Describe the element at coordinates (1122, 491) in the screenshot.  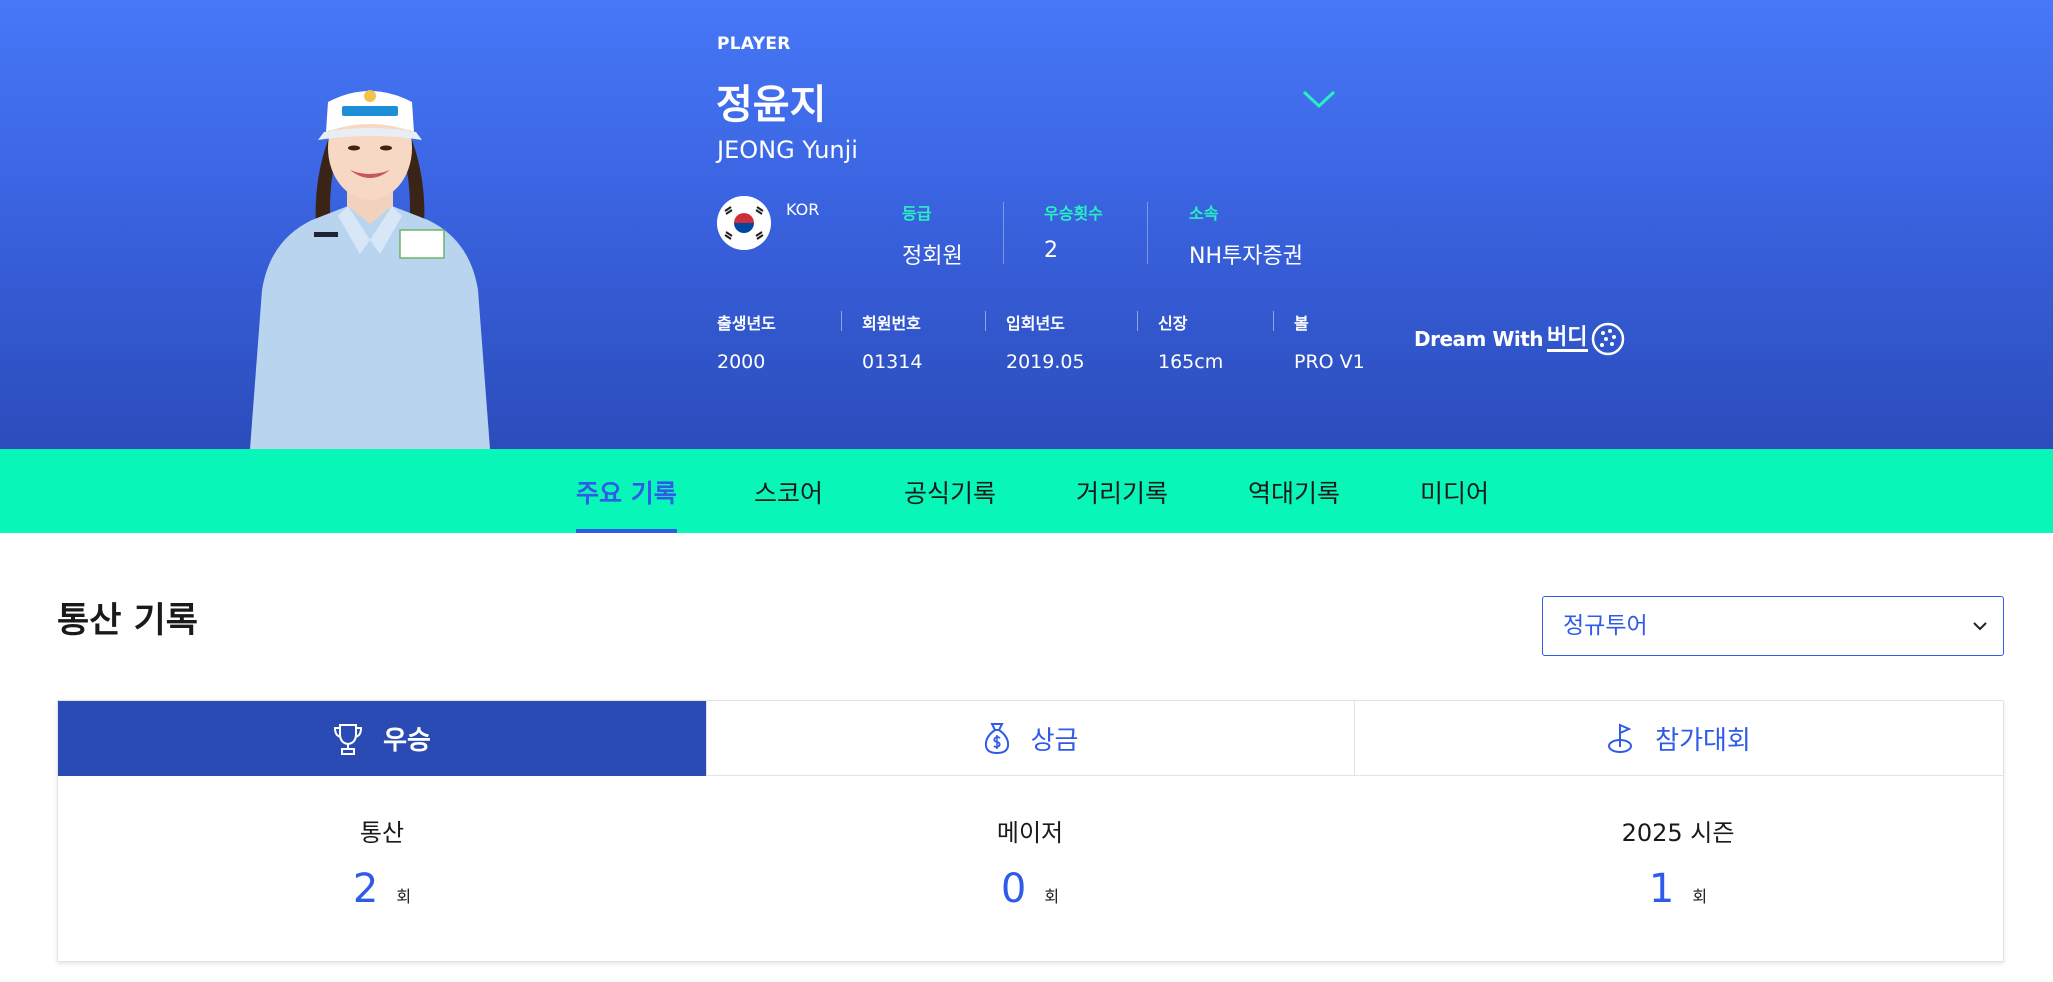
I see `tab-distance-records: 거리기록` at that location.